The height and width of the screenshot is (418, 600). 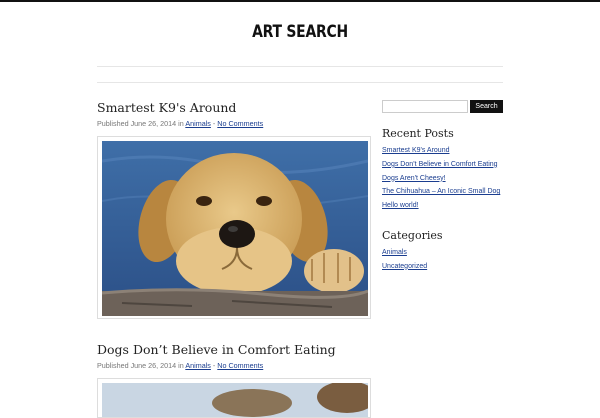 What do you see at coordinates (300, 82) in the screenshot?
I see `nav-divider` at bounding box center [300, 82].